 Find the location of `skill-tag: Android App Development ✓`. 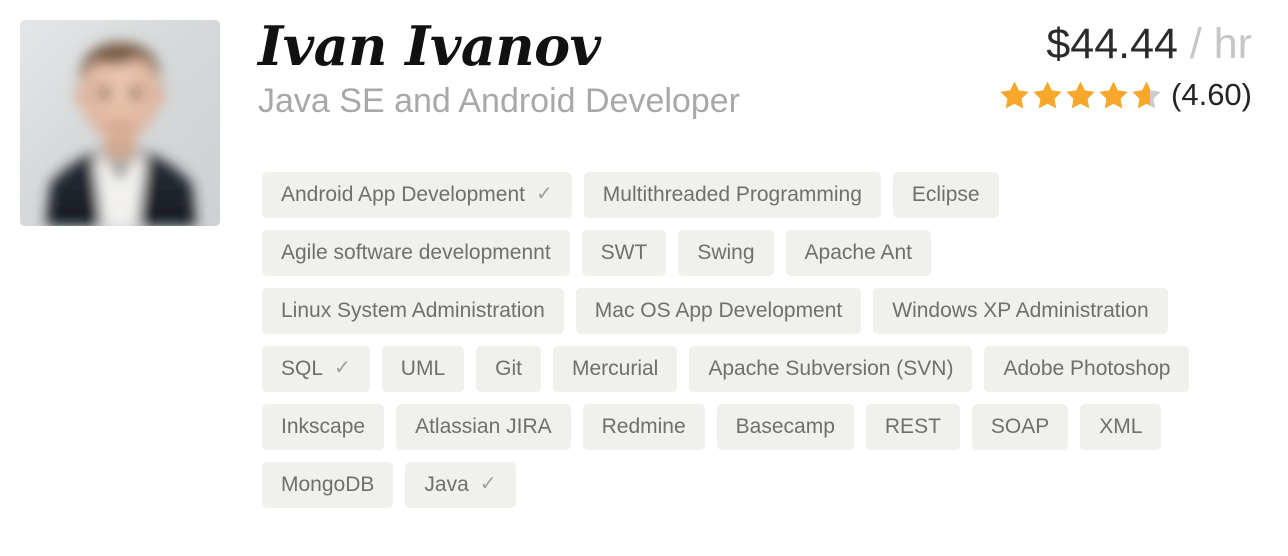

skill-tag: Android App Development ✓ is located at coordinates (417, 195).